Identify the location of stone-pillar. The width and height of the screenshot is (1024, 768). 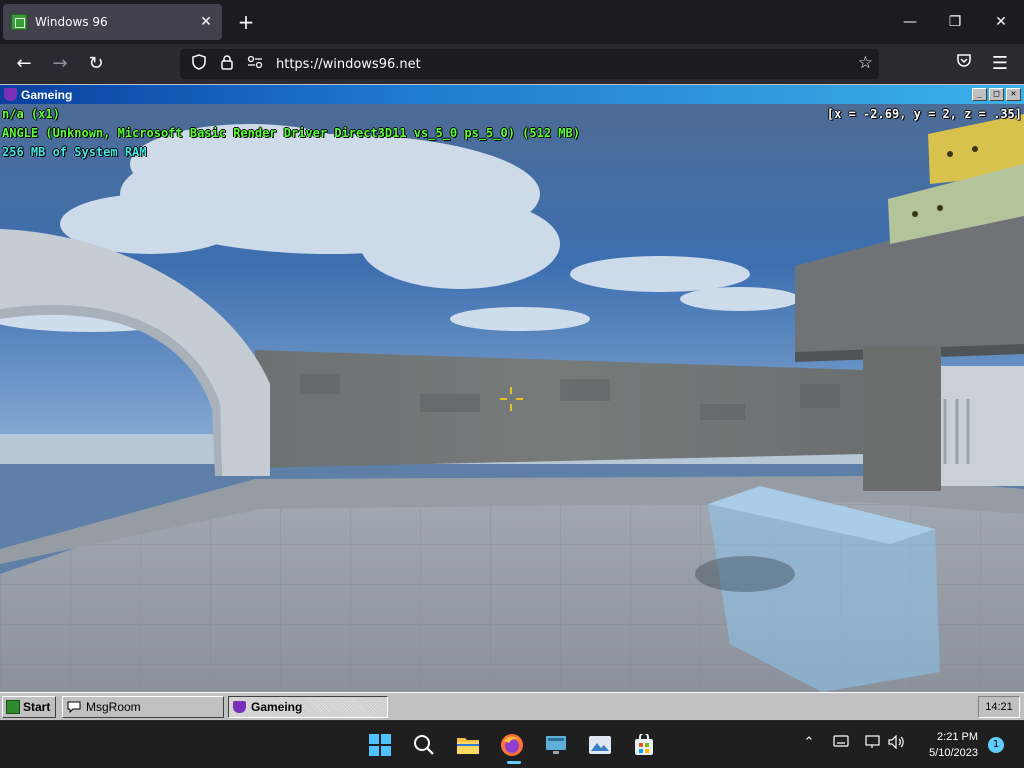
(902, 418).